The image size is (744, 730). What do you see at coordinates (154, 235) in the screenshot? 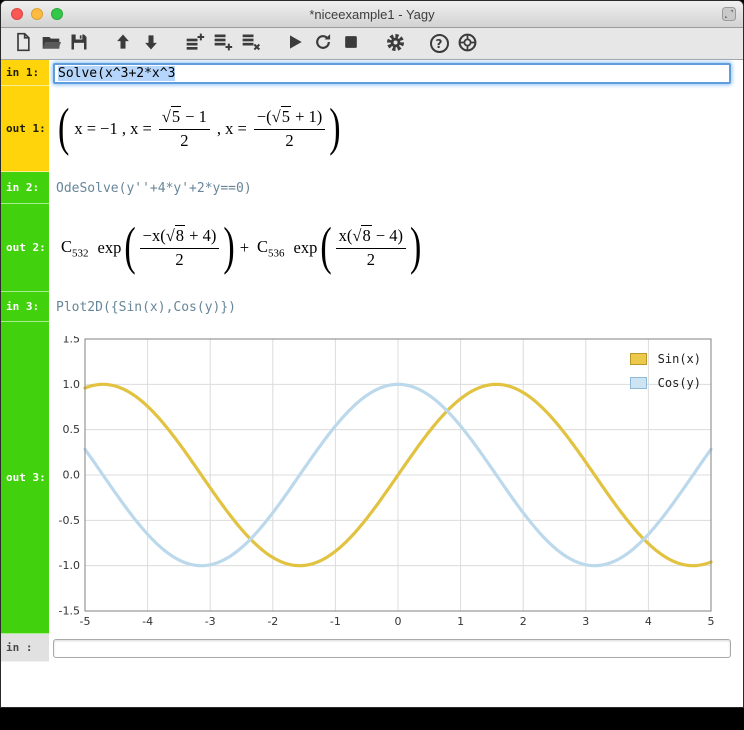
I see `math-text: −x(` at bounding box center [154, 235].